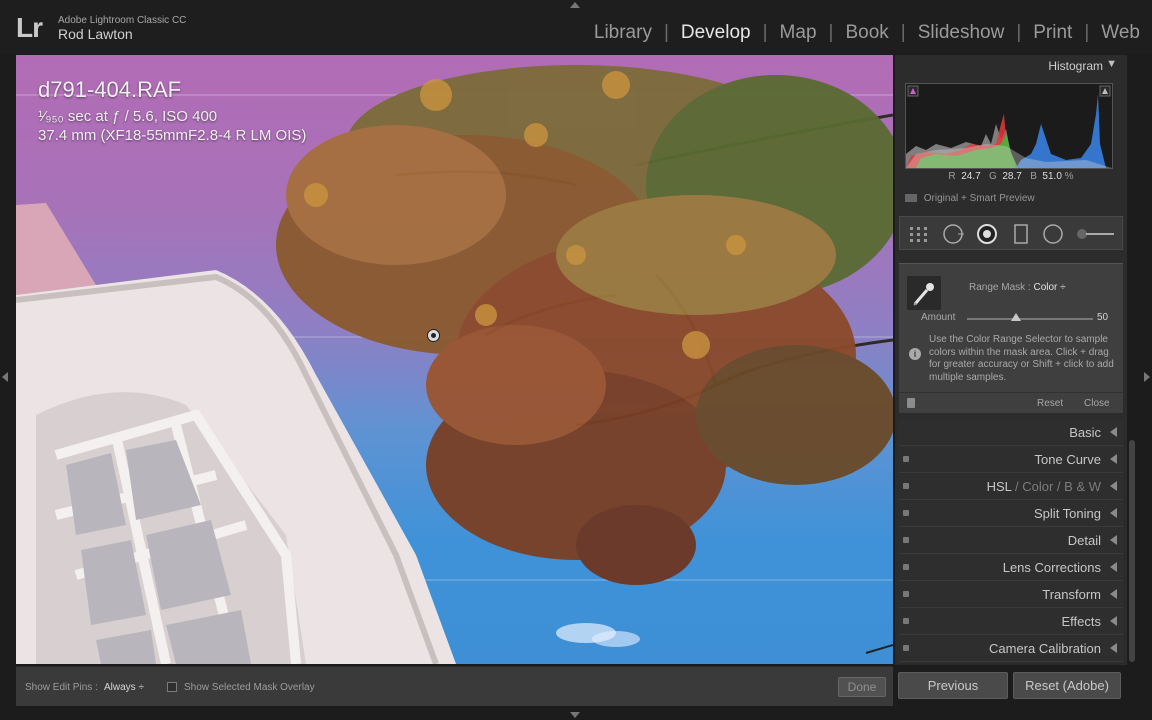  I want to click on module-develop: Develop, so click(716, 33).